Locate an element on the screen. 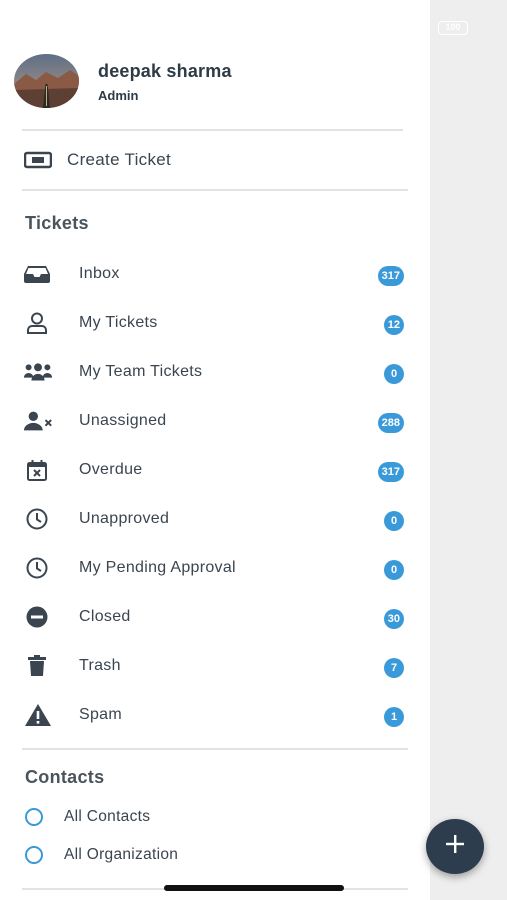  user-icon is located at coordinates (37, 323).